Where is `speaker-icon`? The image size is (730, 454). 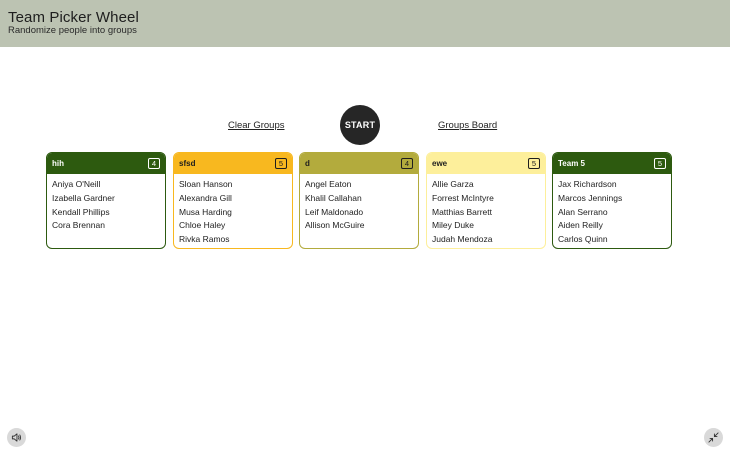
speaker-icon is located at coordinates (16, 437).